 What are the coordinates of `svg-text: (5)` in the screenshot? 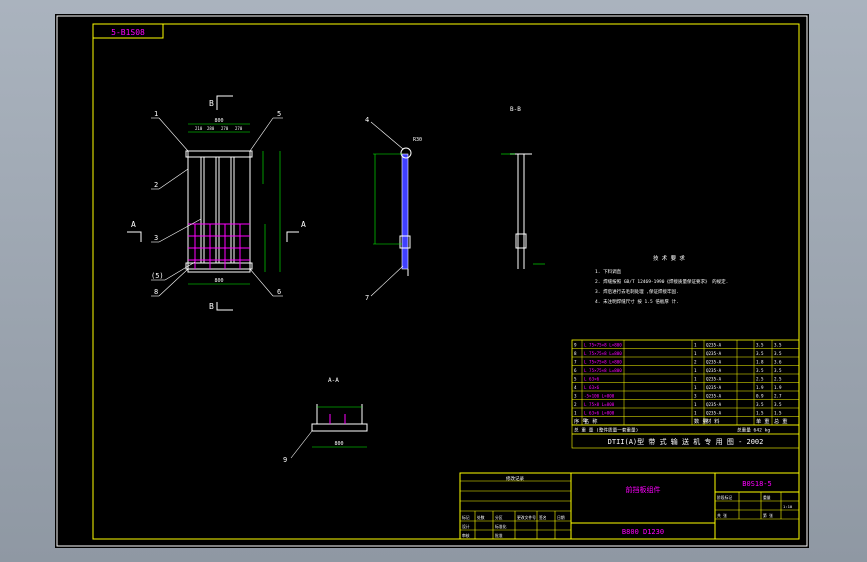 It's located at (157, 276).